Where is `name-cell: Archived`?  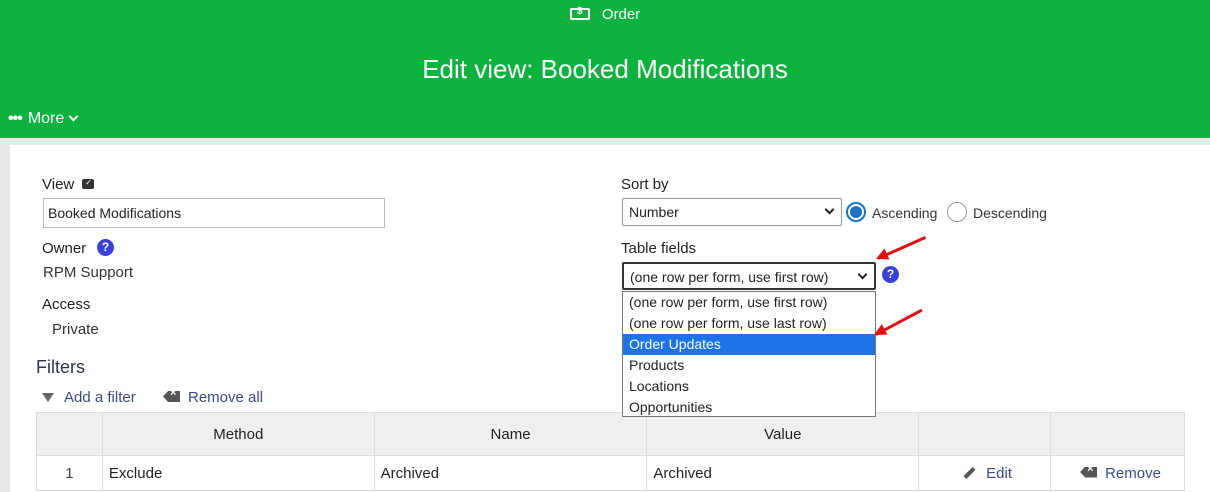
name-cell: Archived is located at coordinates (510, 473).